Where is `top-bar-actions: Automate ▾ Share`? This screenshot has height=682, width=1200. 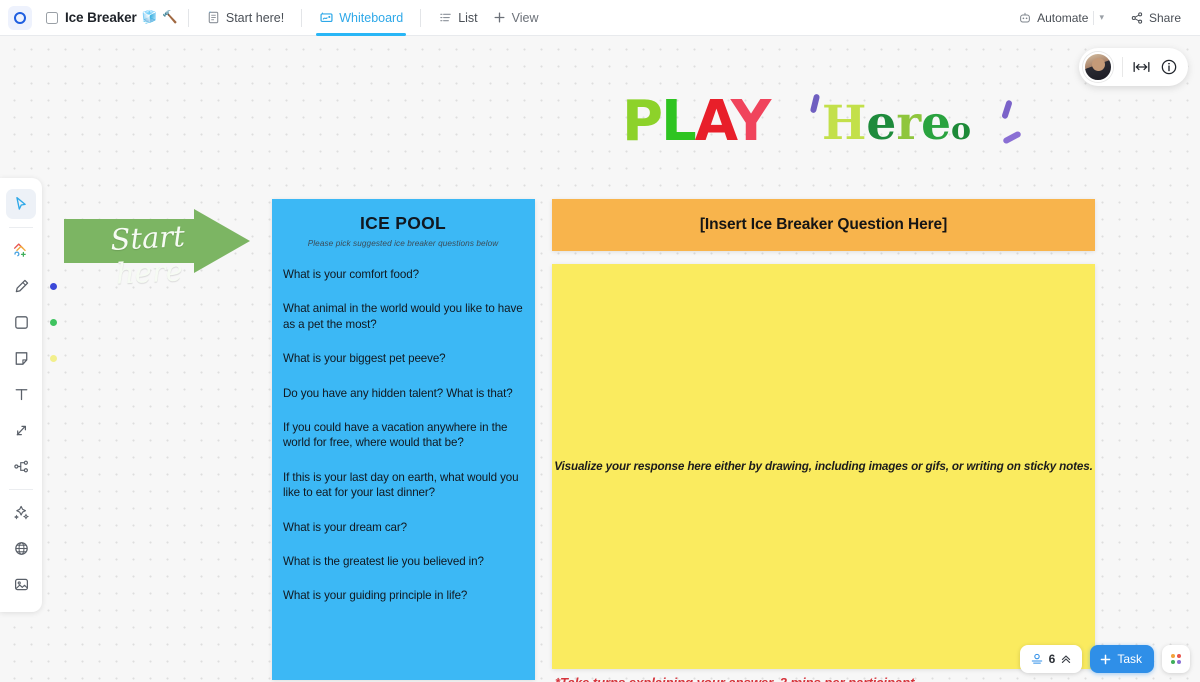 top-bar-actions: Automate ▾ Share is located at coordinates (1099, 18).